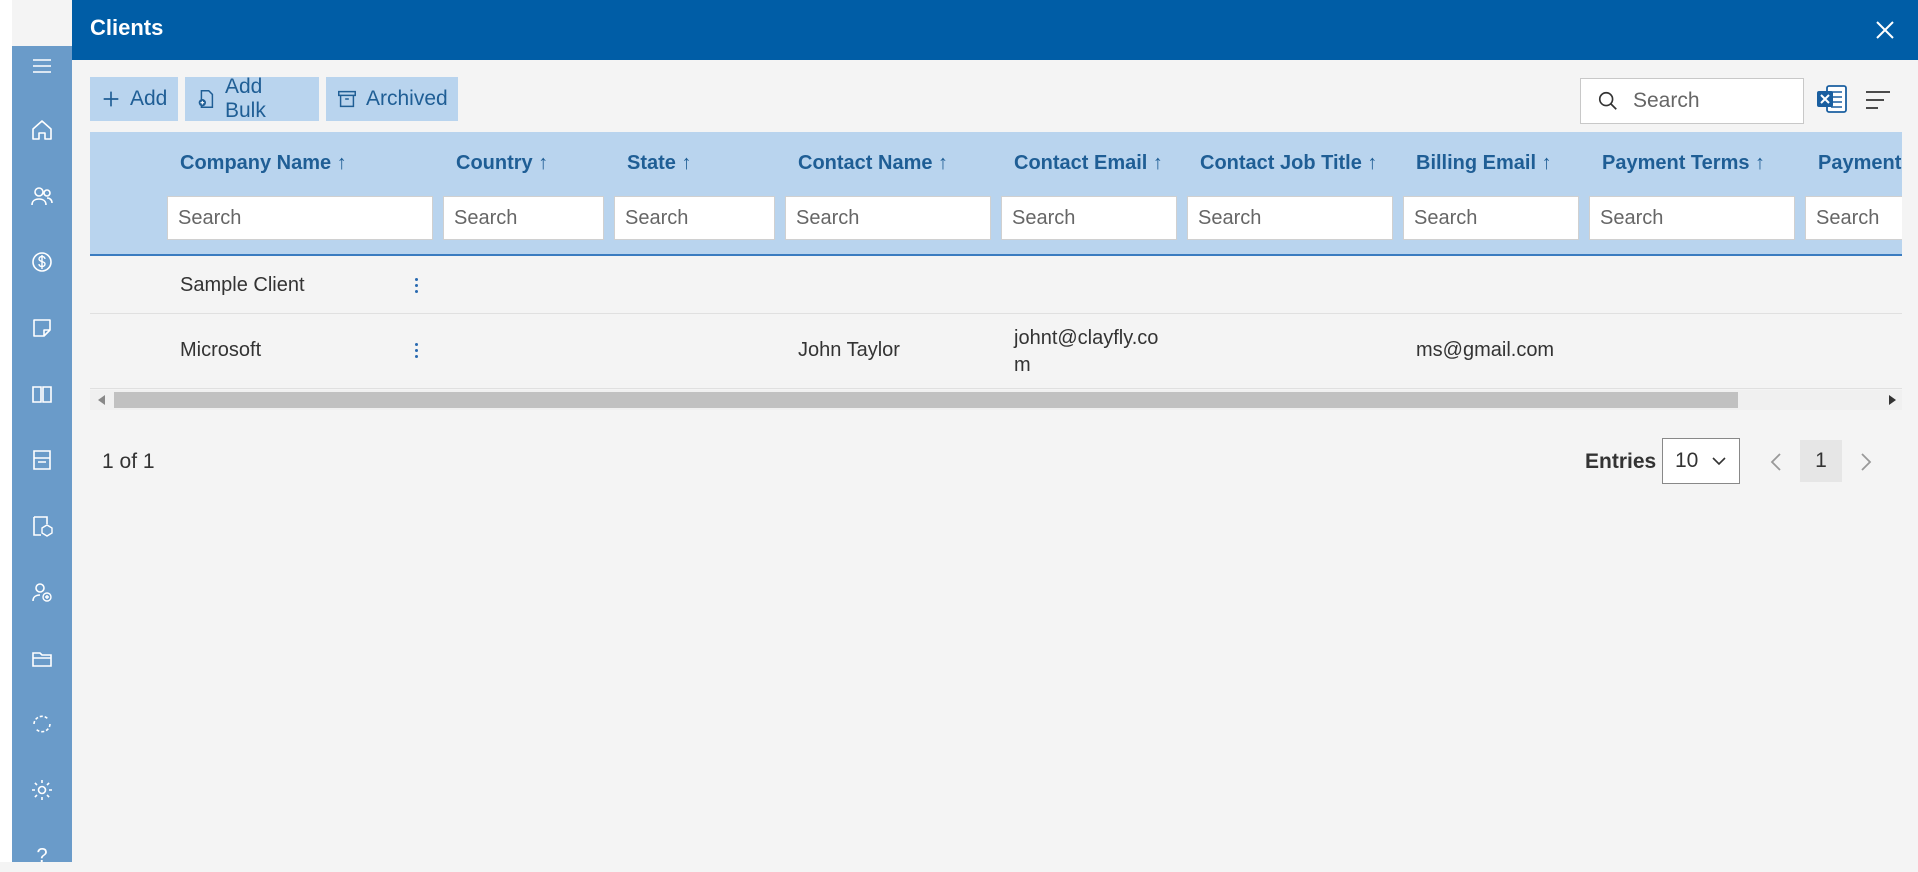  I want to click on column-options-icon, so click(1878, 100).